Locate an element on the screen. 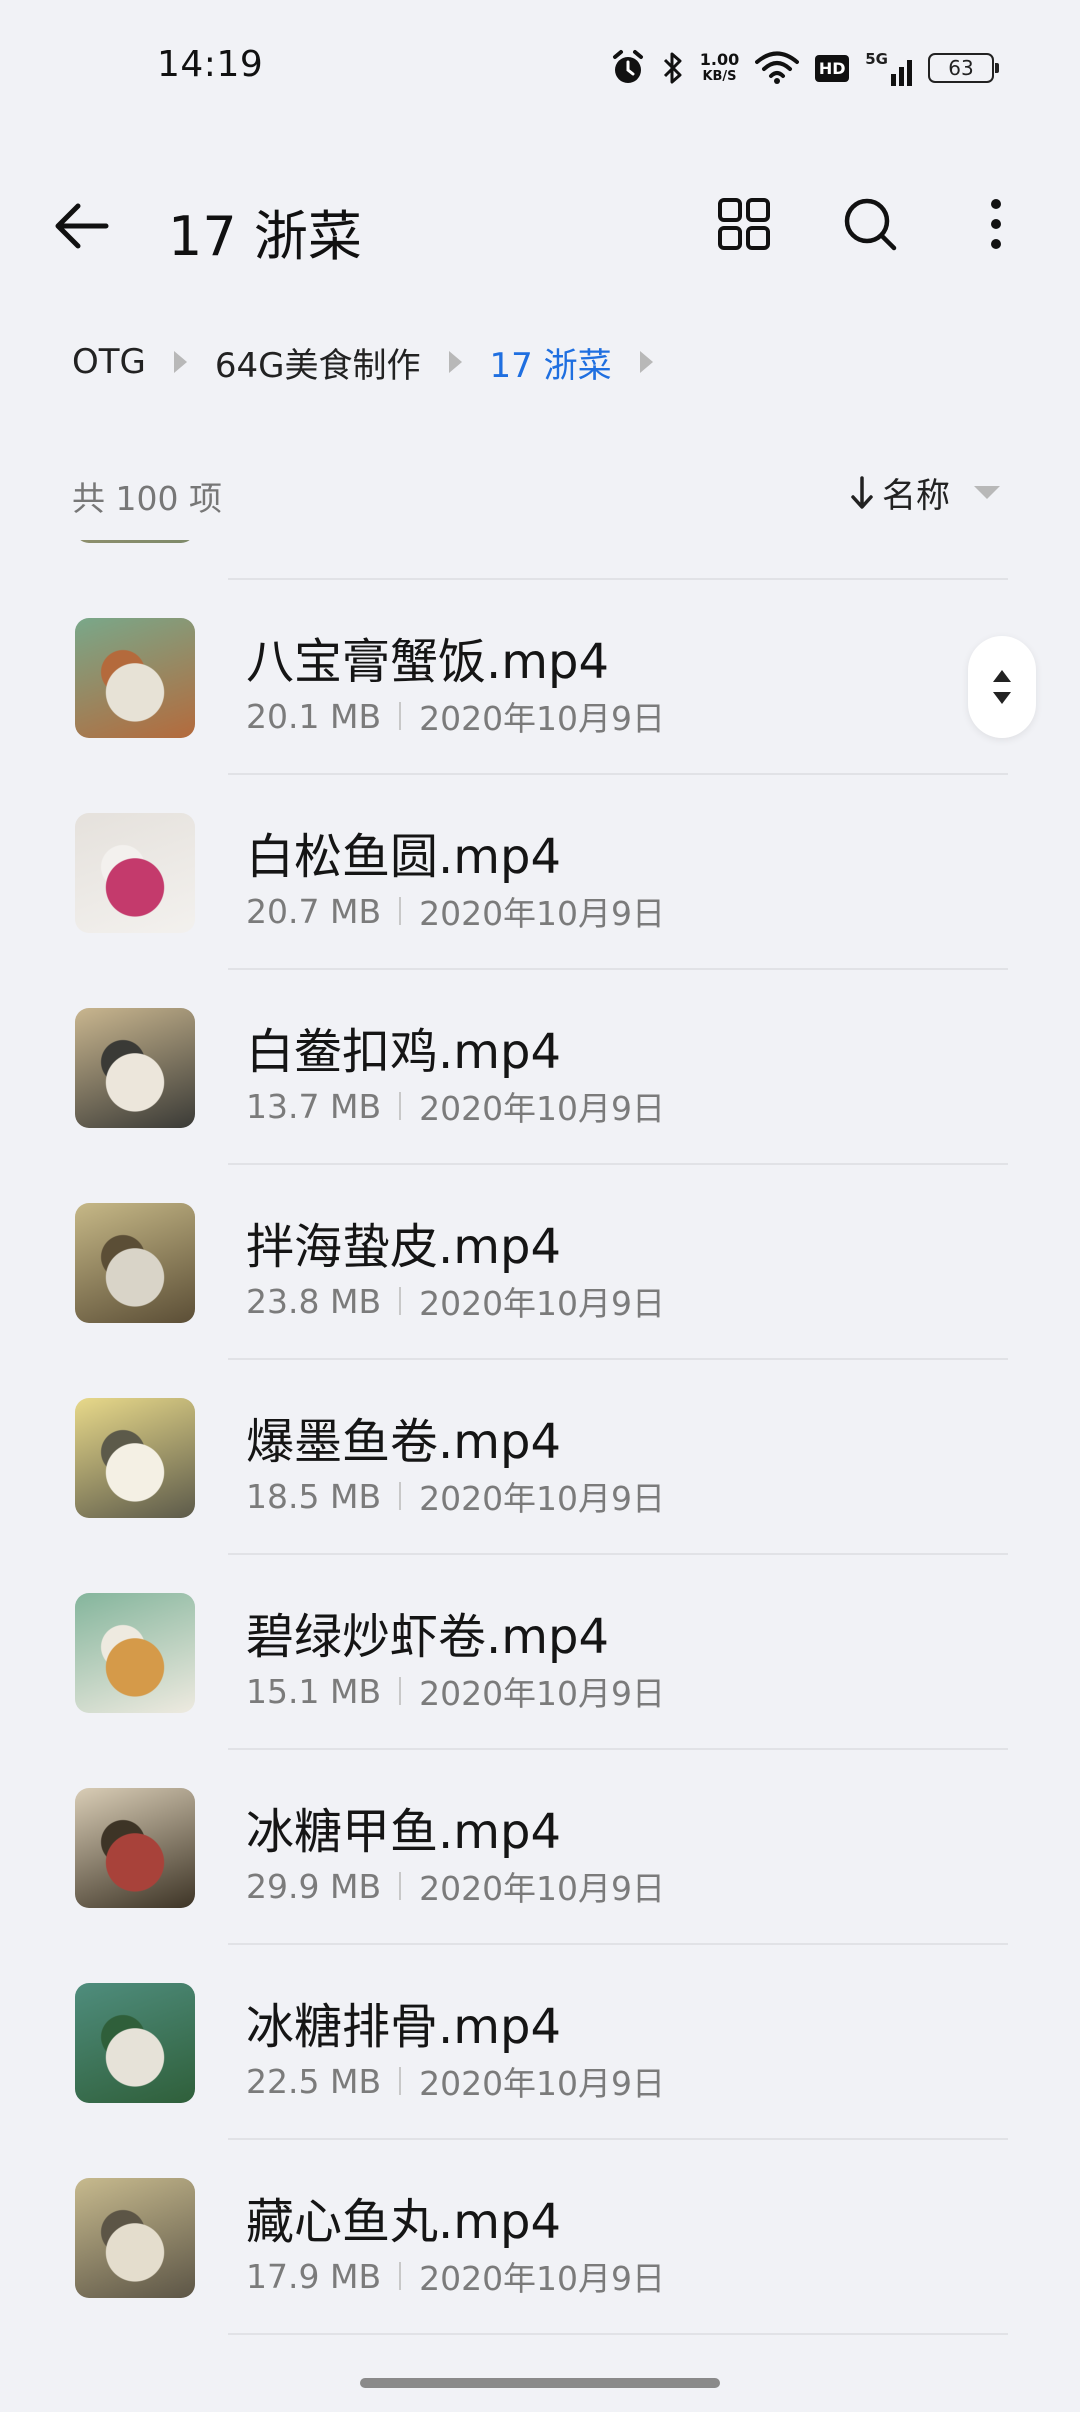  wifi-icon is located at coordinates (777, 67).